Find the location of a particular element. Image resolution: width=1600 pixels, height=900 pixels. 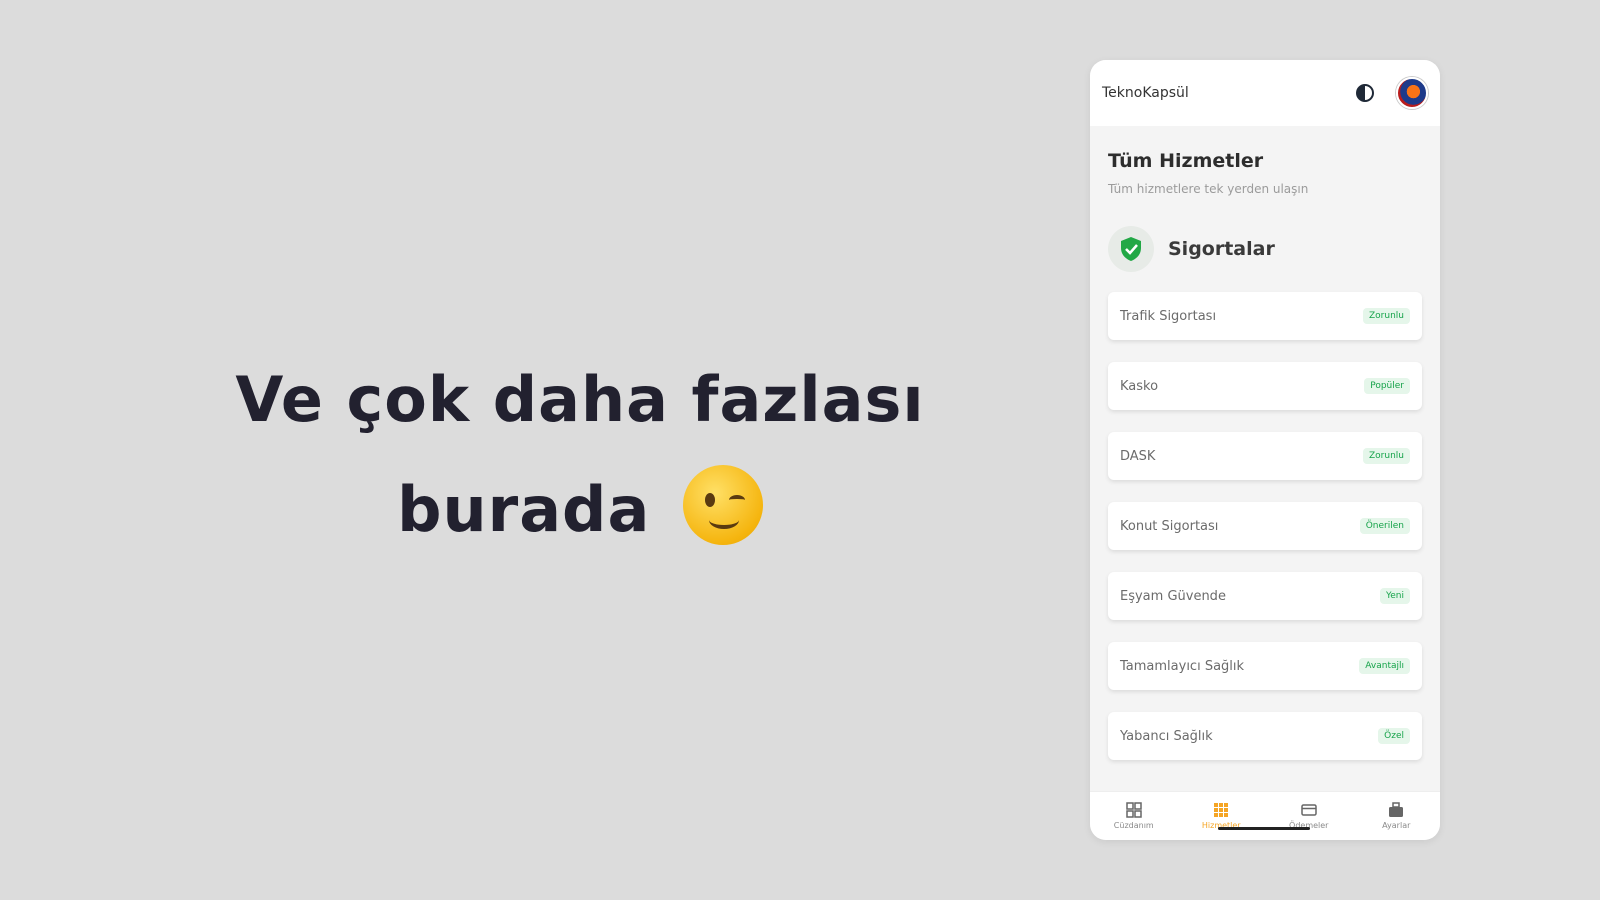

page-title: Tüm Hizmetler is located at coordinates (1186, 161).